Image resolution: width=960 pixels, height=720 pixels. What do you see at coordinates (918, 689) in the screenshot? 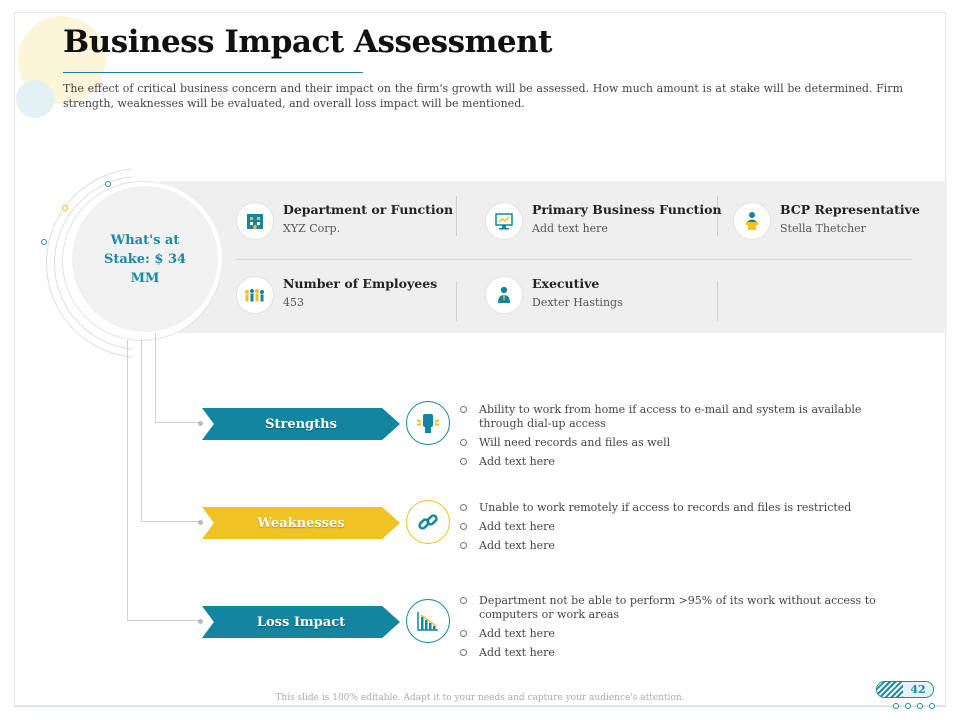
I see `page-number: 42` at bounding box center [918, 689].